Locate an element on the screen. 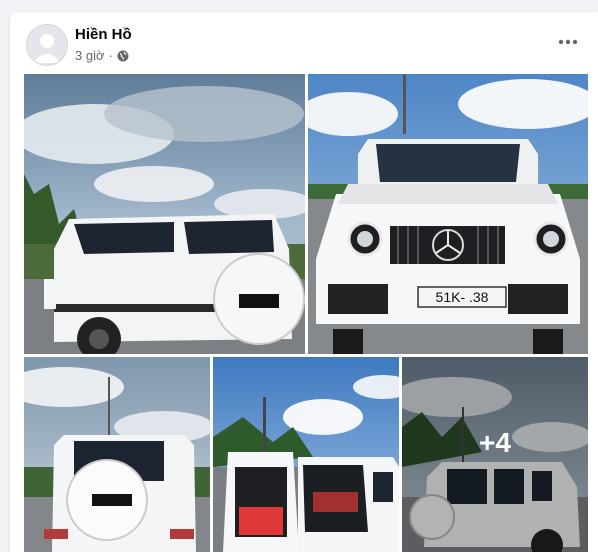  more-options-button is located at coordinates (568, 42).